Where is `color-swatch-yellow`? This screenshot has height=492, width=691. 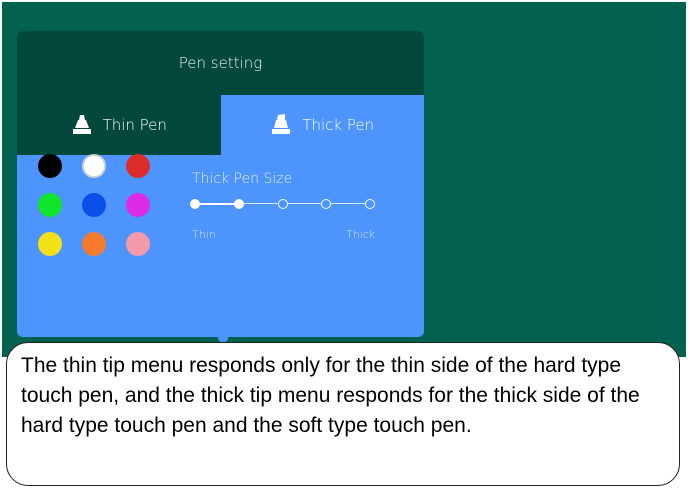
color-swatch-yellow is located at coordinates (50, 244).